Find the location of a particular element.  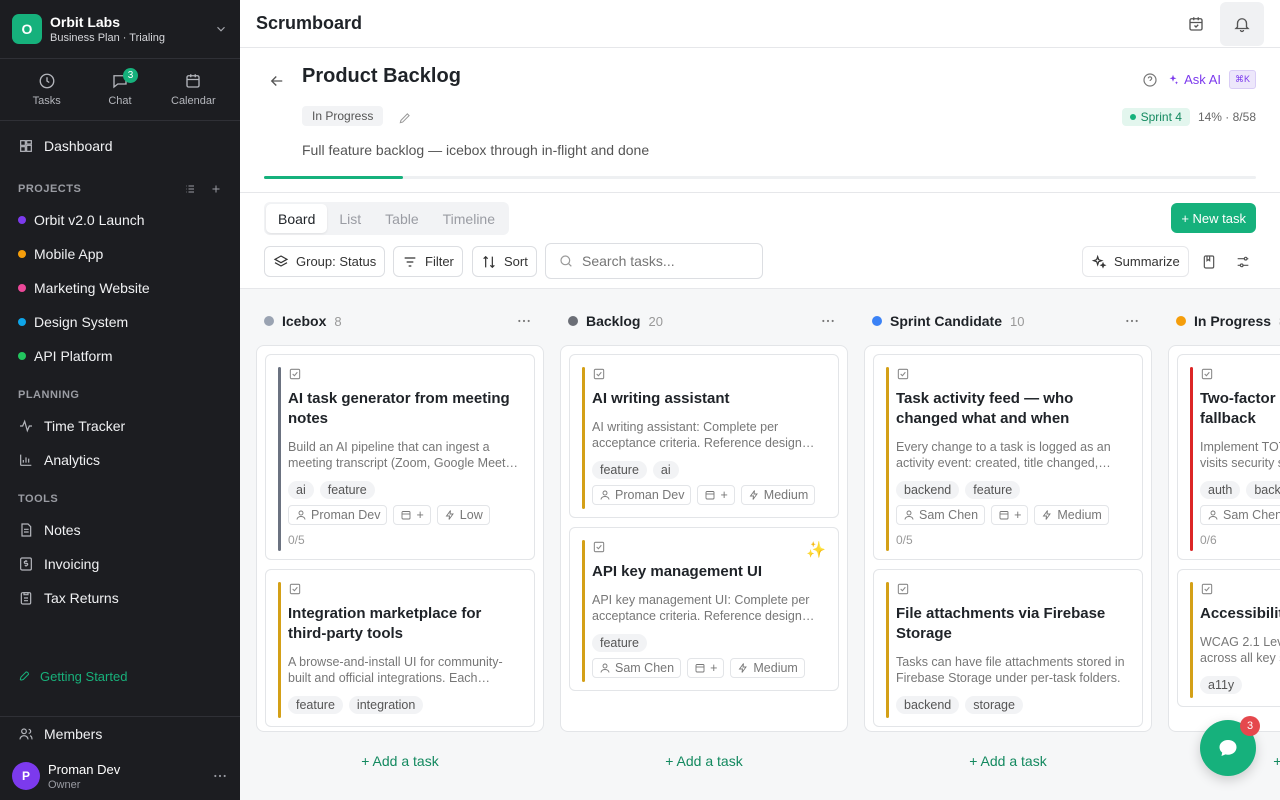

sort-button: Sort is located at coordinates (504, 261).